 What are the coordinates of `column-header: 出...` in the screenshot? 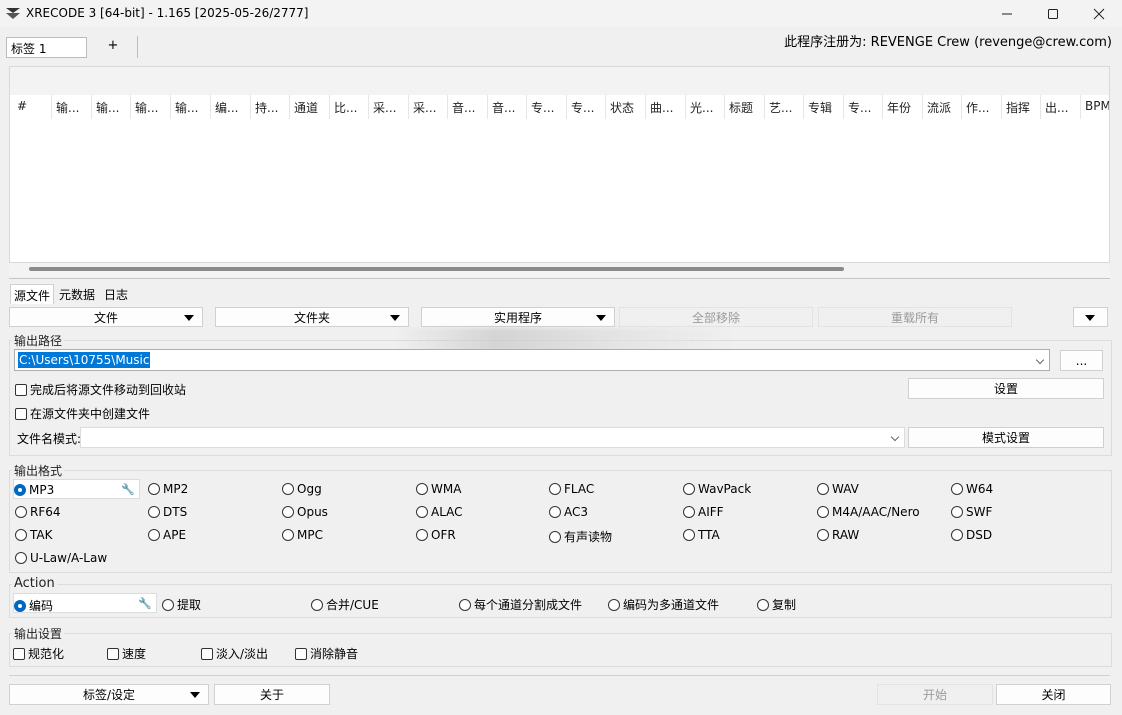 It's located at (1061, 107).